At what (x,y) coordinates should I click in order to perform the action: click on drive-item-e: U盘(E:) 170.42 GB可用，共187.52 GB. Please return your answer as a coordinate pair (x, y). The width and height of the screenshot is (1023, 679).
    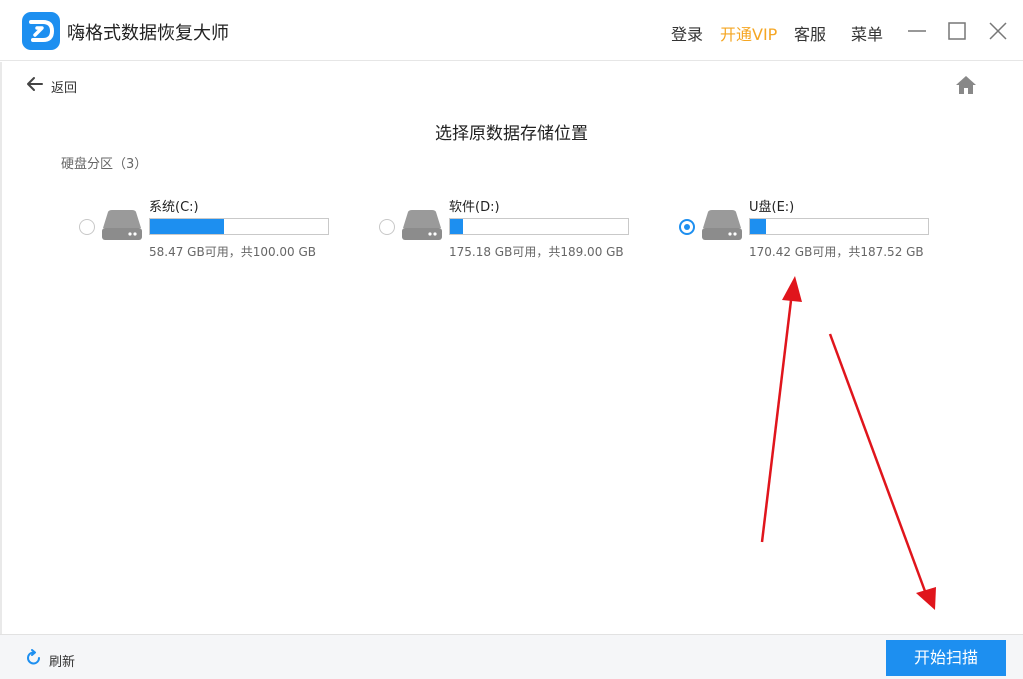
    Looking at the image, I should click on (819, 228).